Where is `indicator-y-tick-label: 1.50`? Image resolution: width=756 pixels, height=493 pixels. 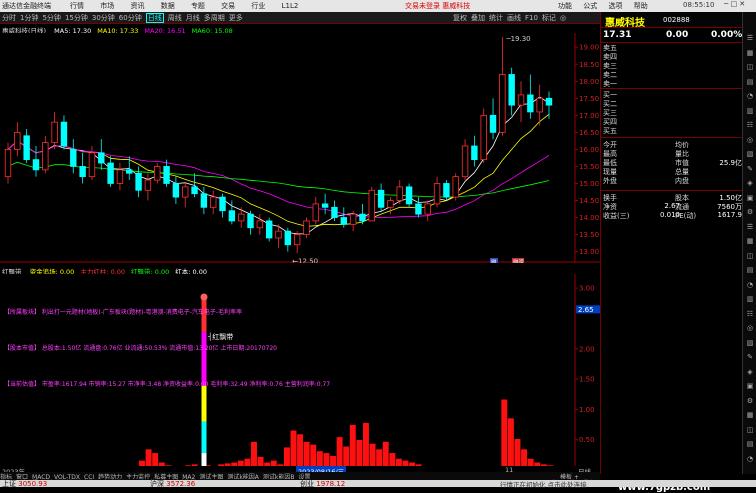
indicator-y-tick-label: 1.50 is located at coordinates (587, 380).